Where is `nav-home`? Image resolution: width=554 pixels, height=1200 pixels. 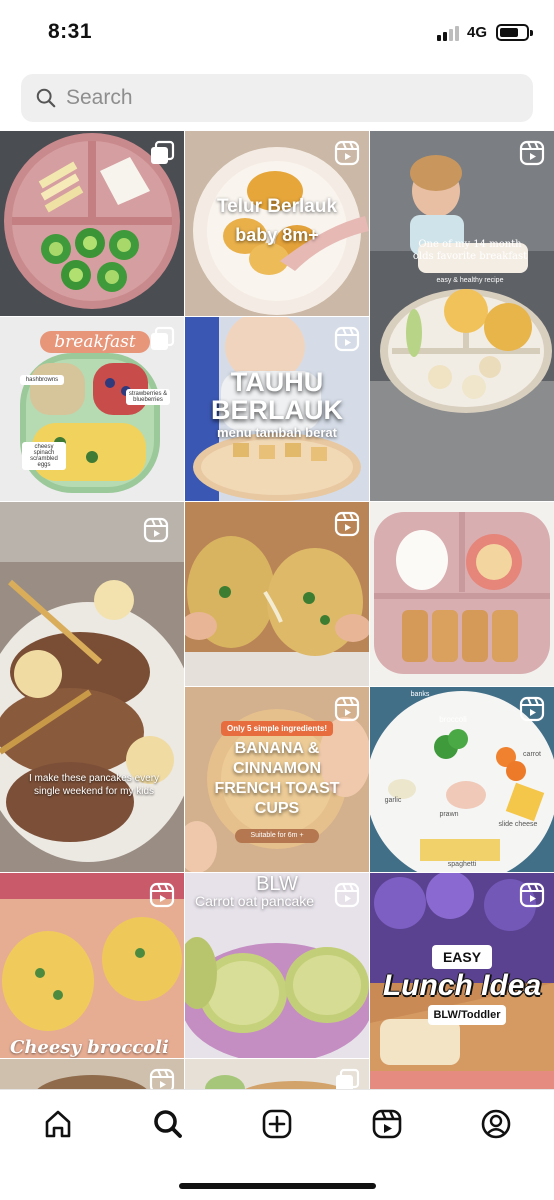
nav-home is located at coordinates (58, 1124).